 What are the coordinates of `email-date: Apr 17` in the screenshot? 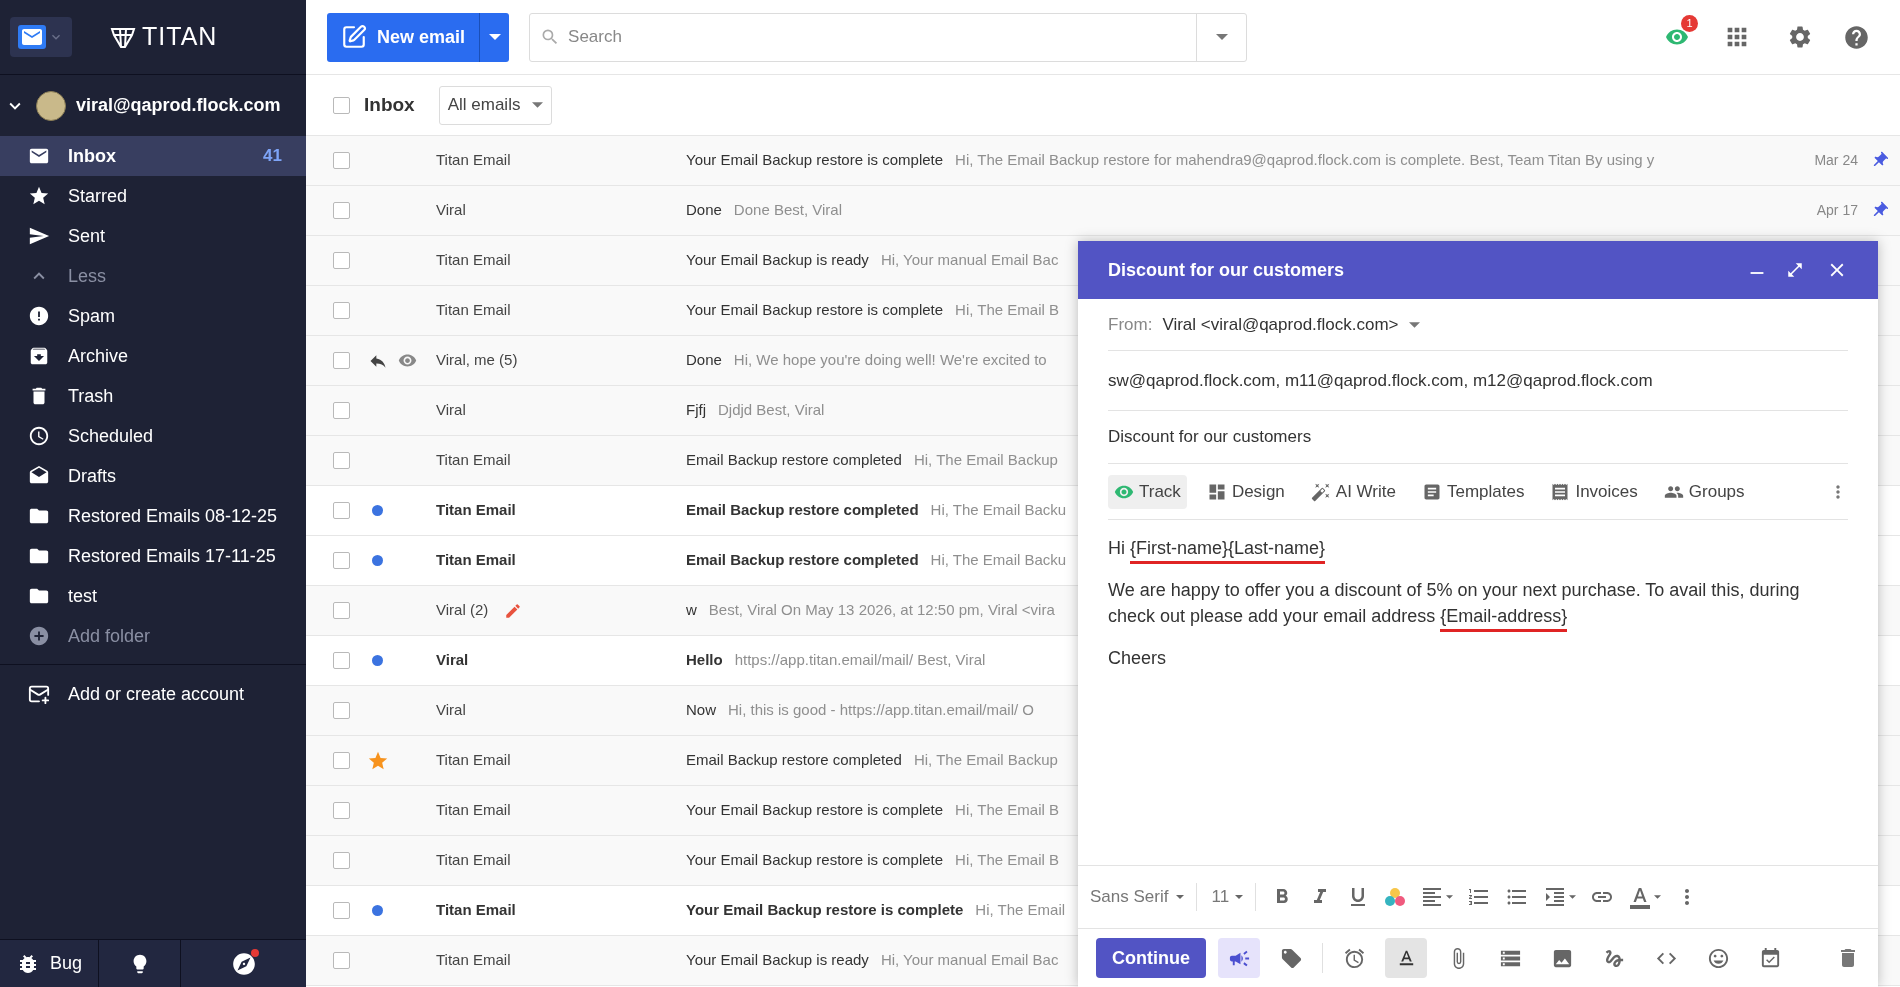 It's located at (1837, 210).